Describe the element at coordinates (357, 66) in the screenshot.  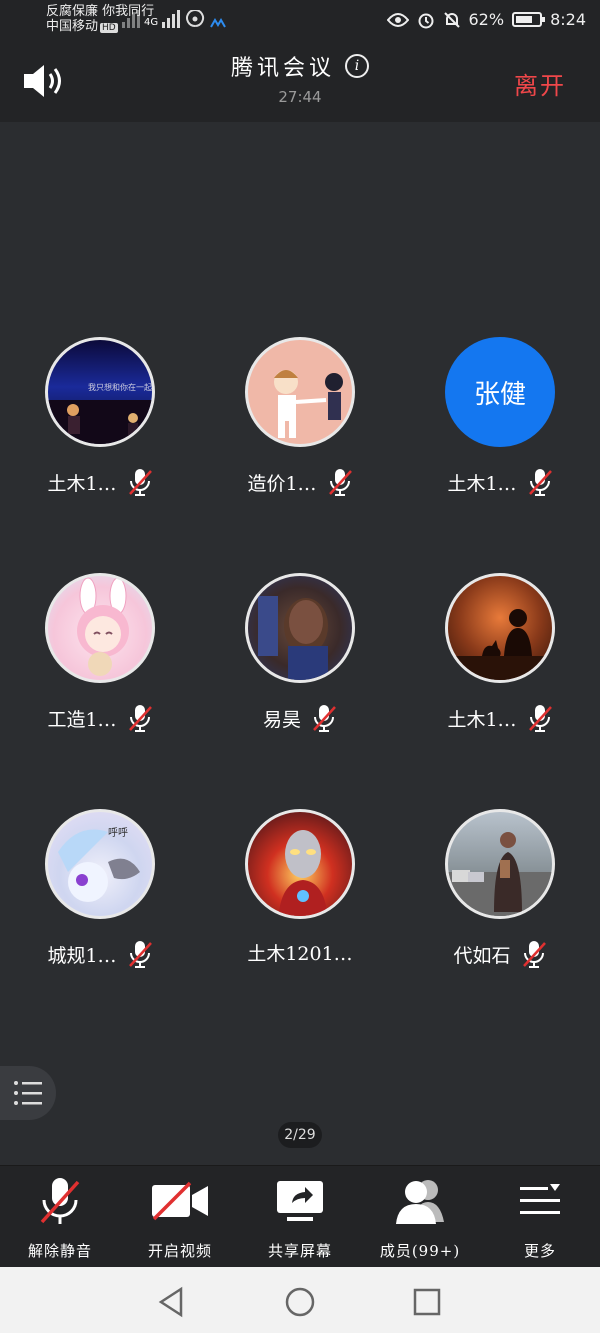
I see `info-icon: i` at that location.